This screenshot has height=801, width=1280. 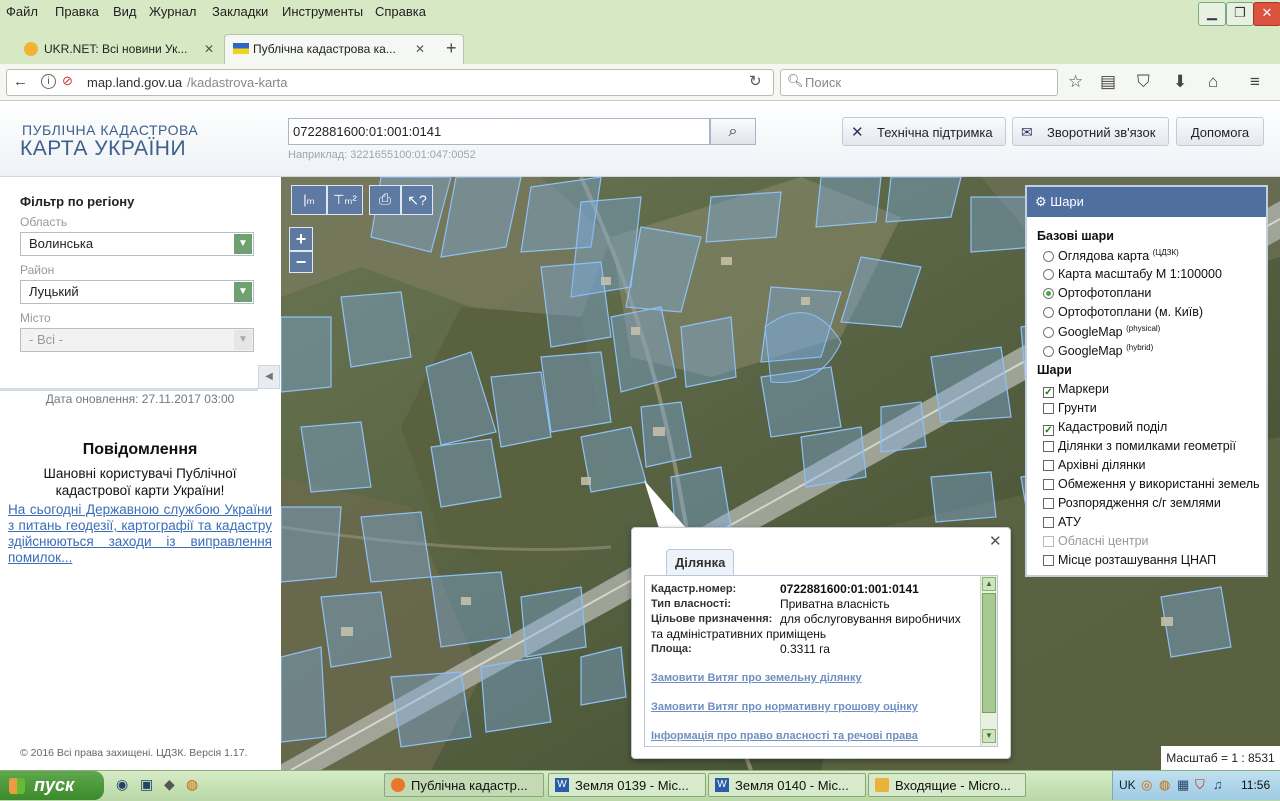 I want to click on layer-restrictions: Обмеження у використанні земель, so click(x=1151, y=484).